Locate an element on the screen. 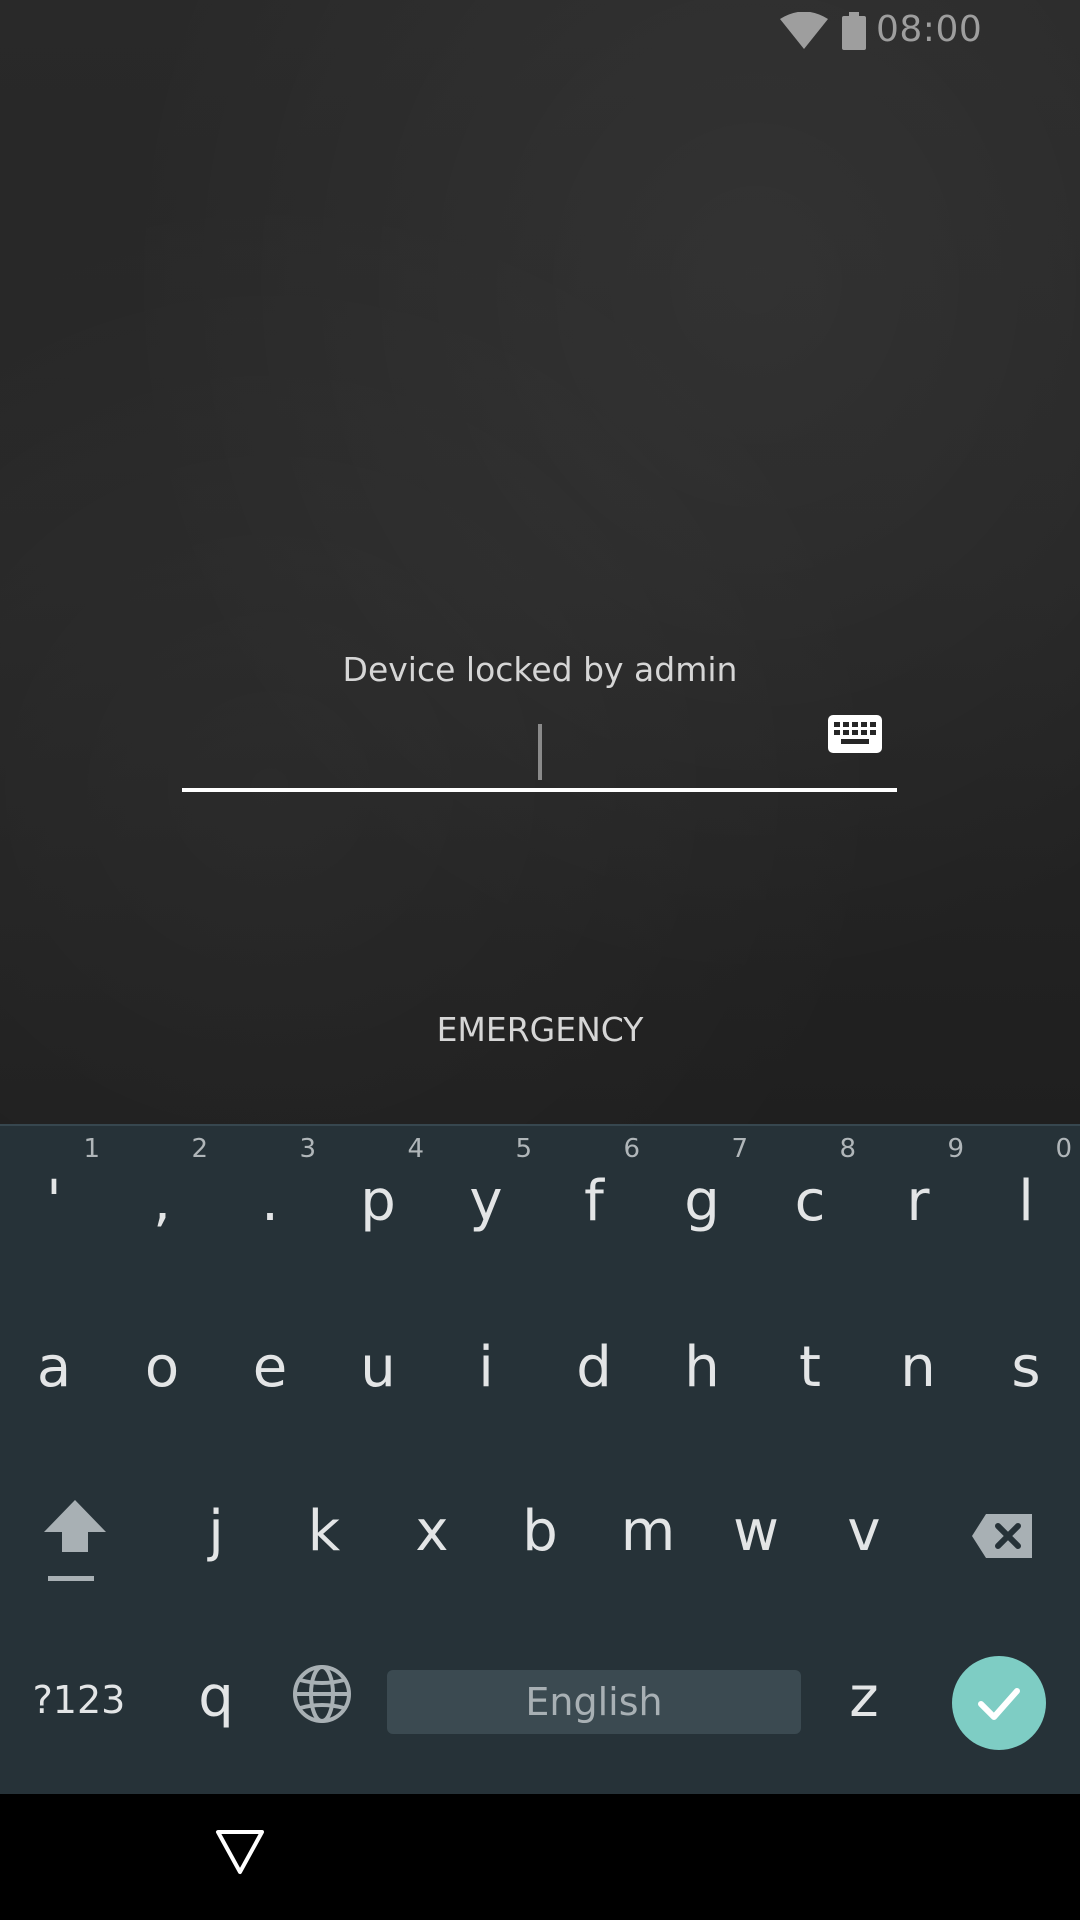 This screenshot has width=1080, height=1920. key: 7 g is located at coordinates (702, 1208).